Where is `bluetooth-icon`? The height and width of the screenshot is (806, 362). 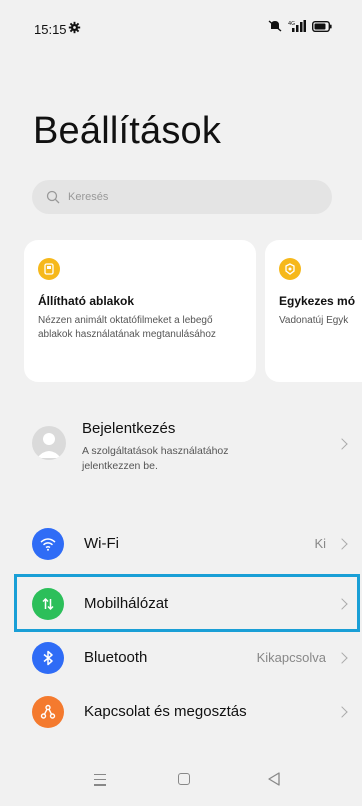 bluetooth-icon is located at coordinates (48, 658).